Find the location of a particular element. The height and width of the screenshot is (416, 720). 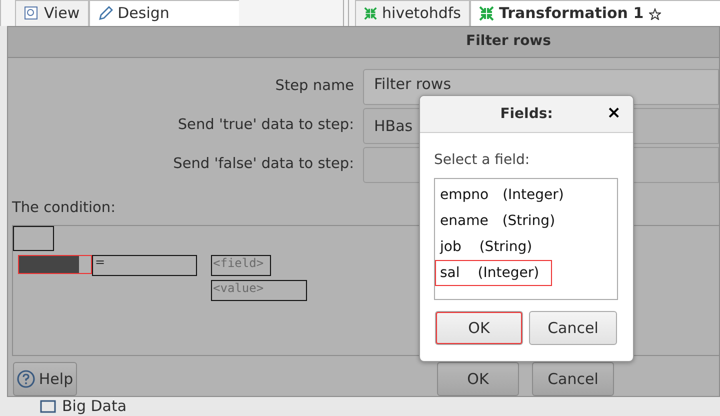

folder-icon is located at coordinates (48, 406).